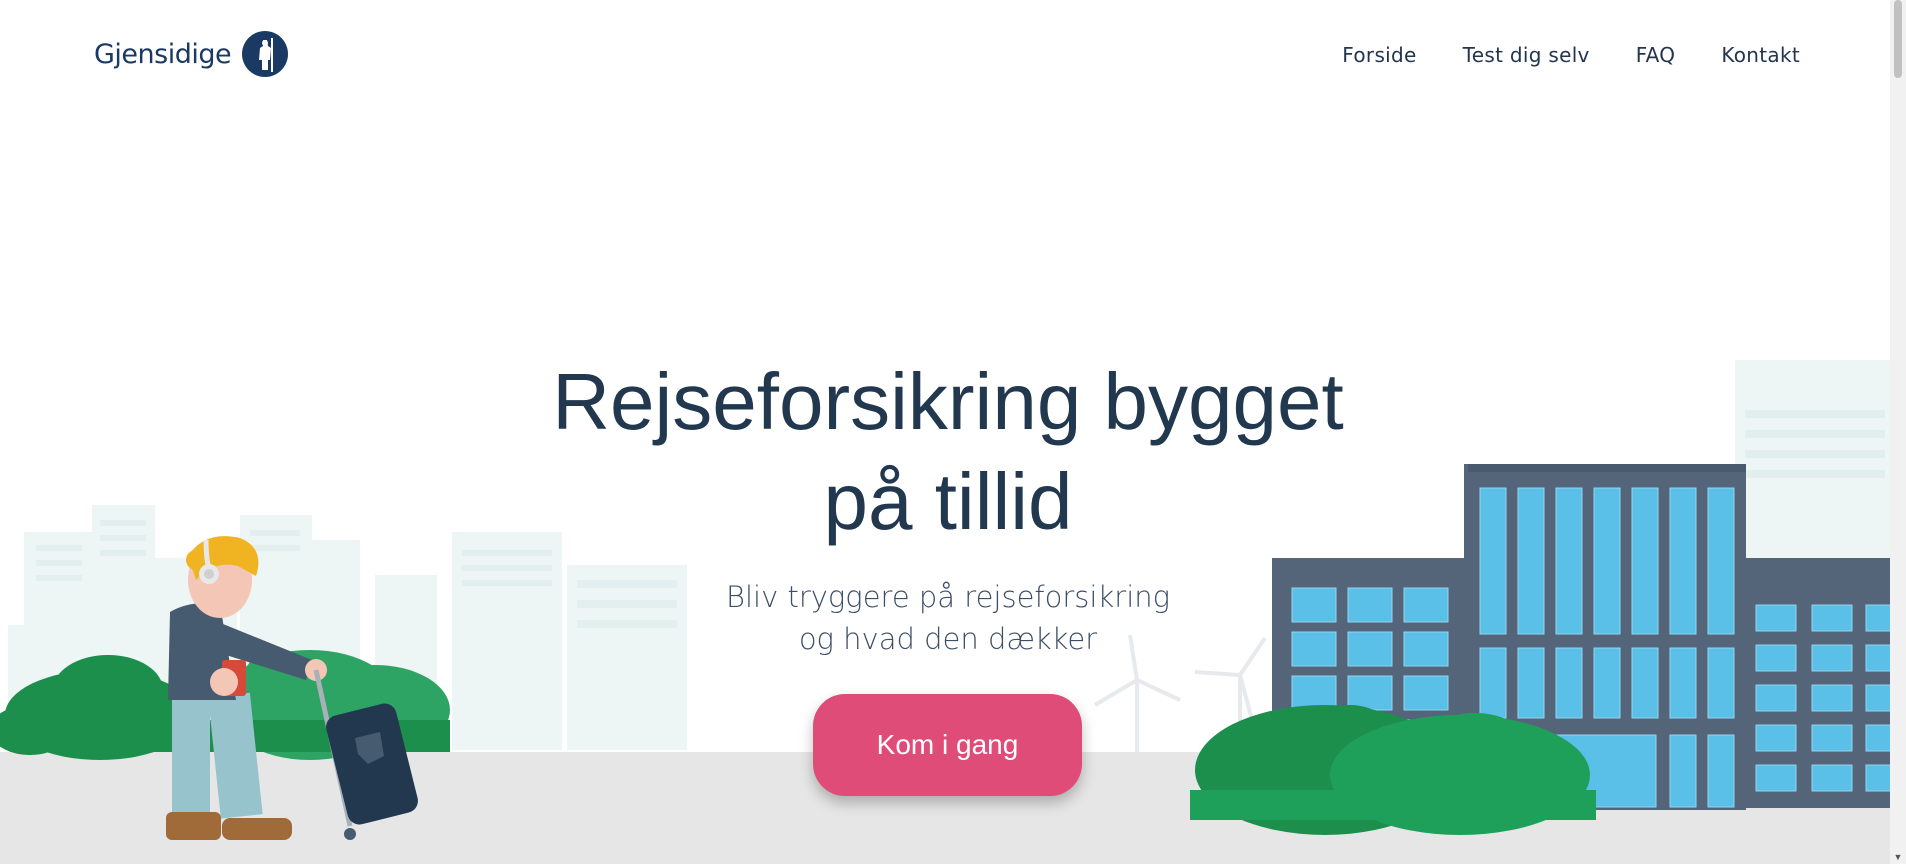 The image size is (1906, 864). I want to click on hero-title: Rejseforsikring bygget på tillid, so click(948, 452).